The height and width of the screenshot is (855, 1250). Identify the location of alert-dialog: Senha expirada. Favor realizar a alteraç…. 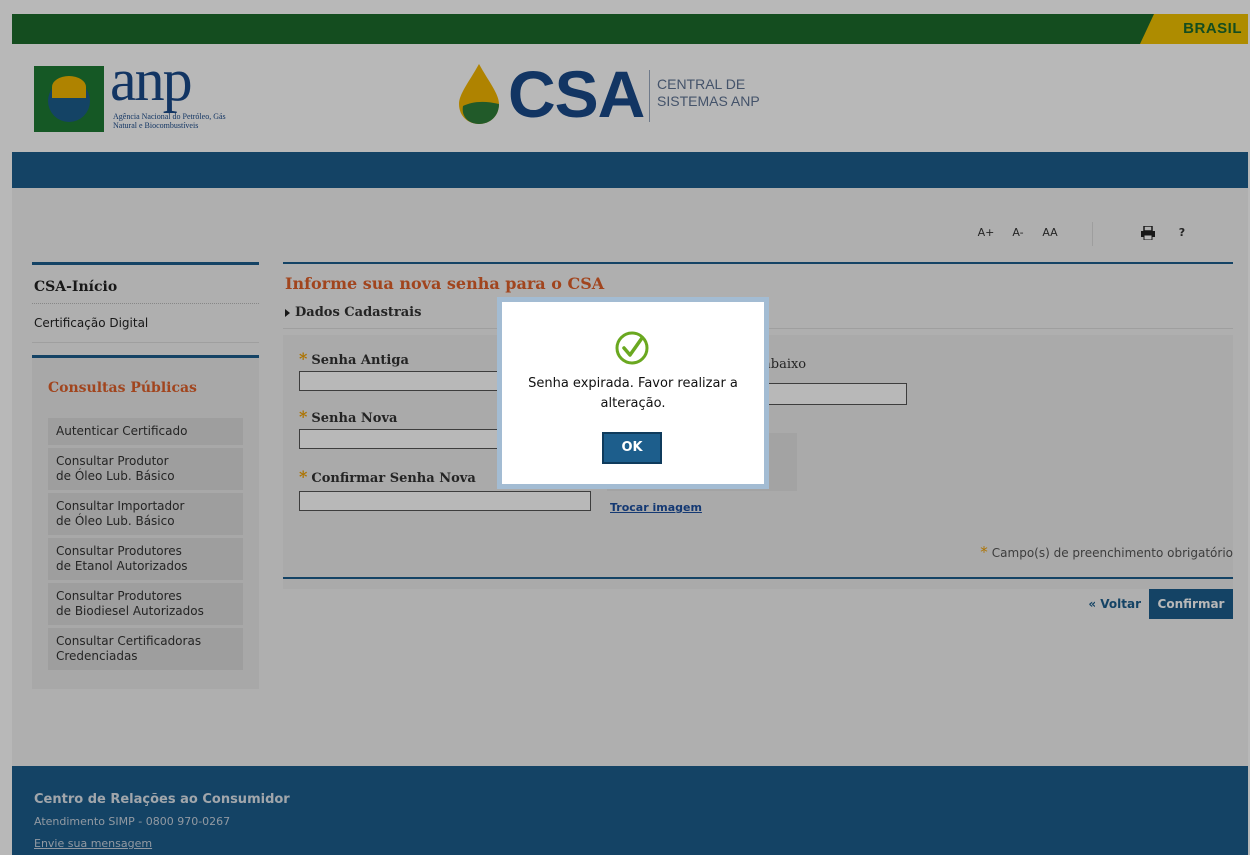
(633, 393).